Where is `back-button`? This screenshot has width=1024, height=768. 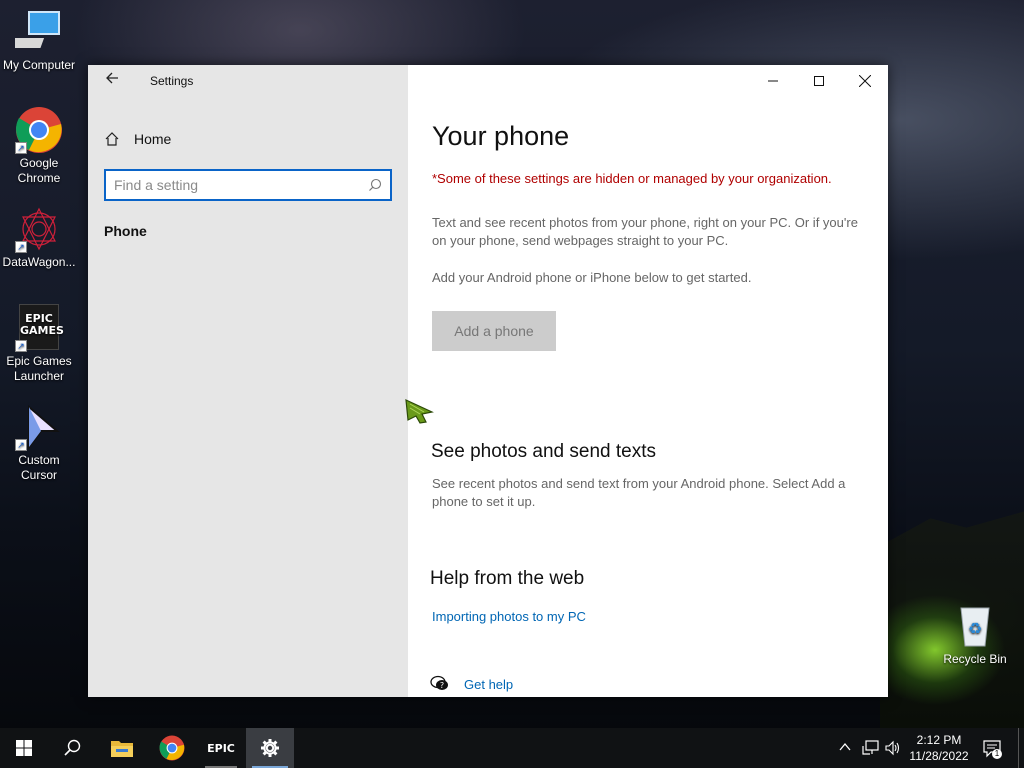
back-button is located at coordinates (112, 81).